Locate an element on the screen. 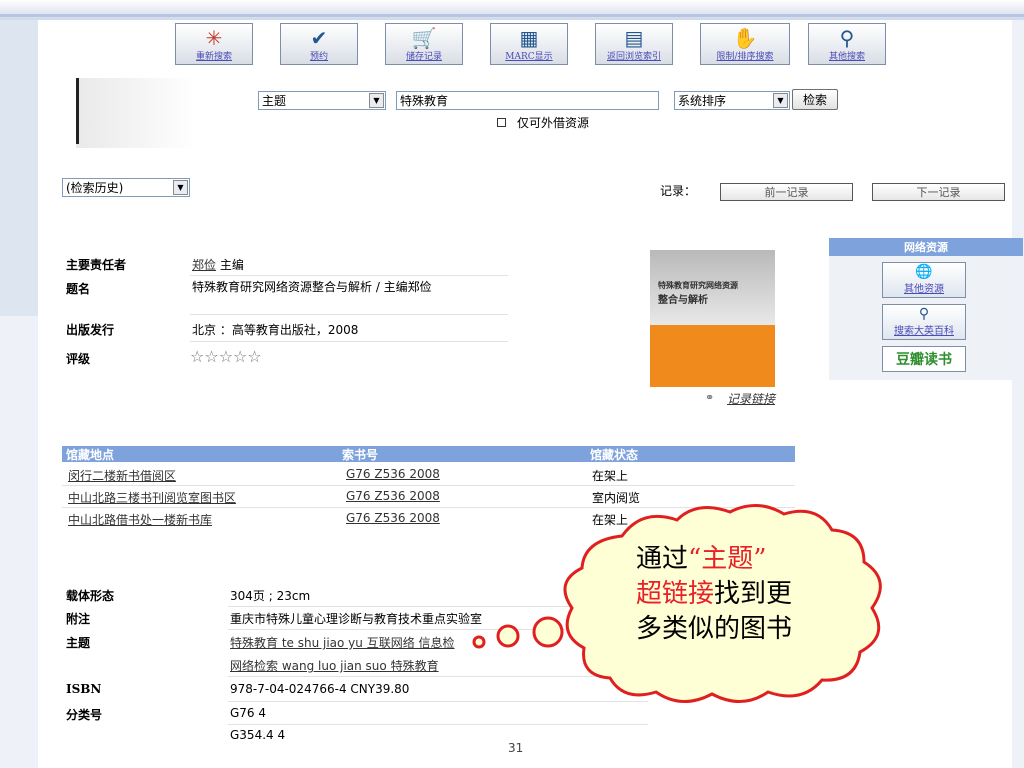 This screenshot has height=768, width=1024. slide-top-line is located at coordinates (512, 15).